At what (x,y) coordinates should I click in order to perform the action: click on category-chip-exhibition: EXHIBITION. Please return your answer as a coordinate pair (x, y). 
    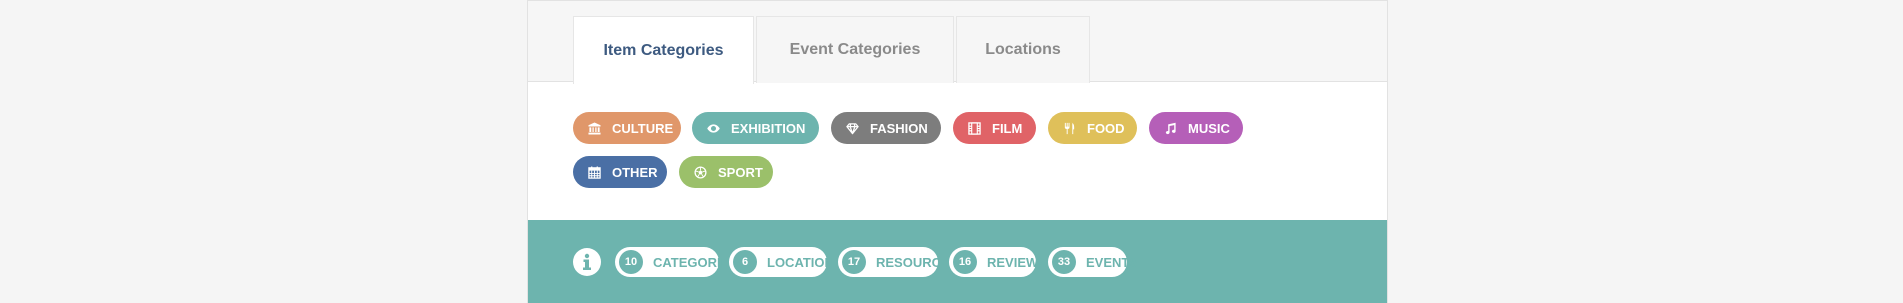
    Looking at the image, I should click on (755, 128).